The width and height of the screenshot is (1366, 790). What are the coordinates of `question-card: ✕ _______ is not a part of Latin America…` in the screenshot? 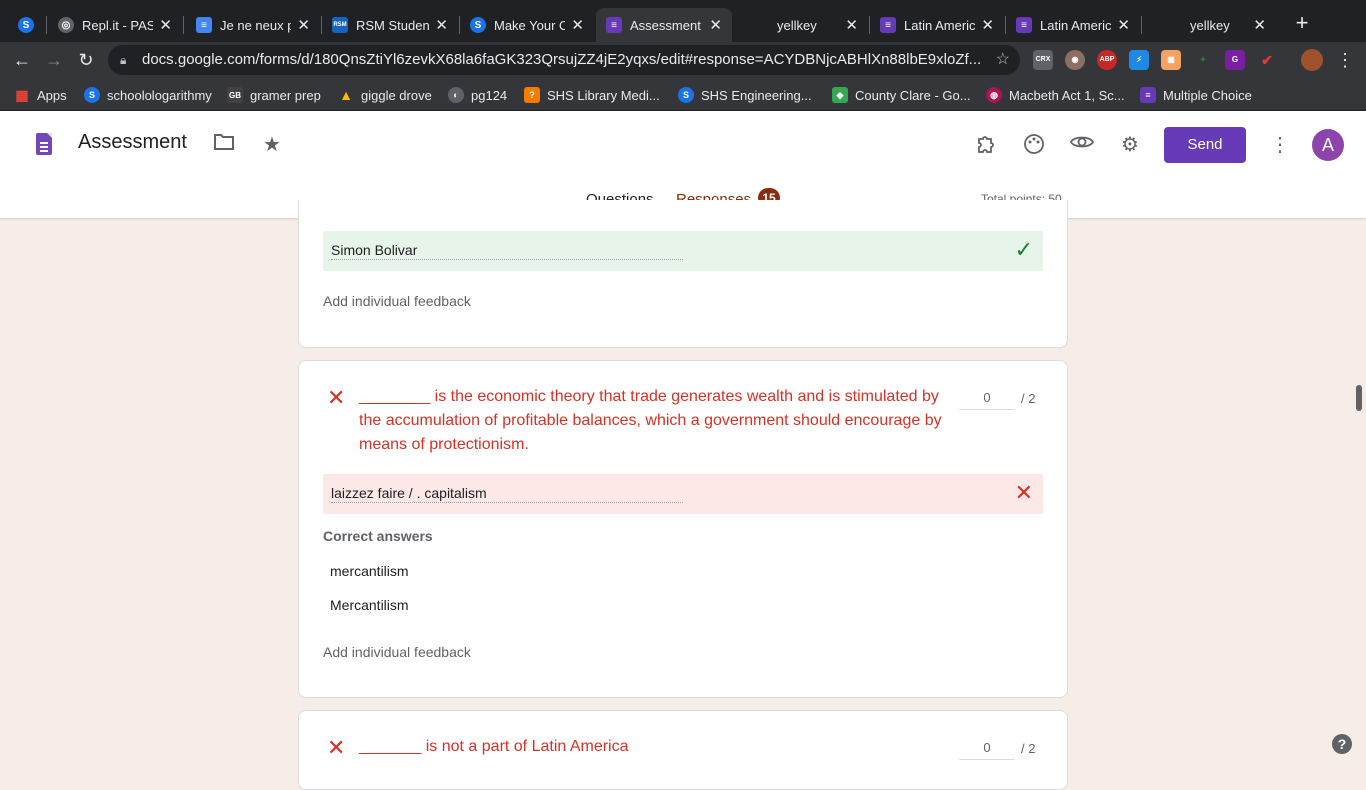 It's located at (683, 750).